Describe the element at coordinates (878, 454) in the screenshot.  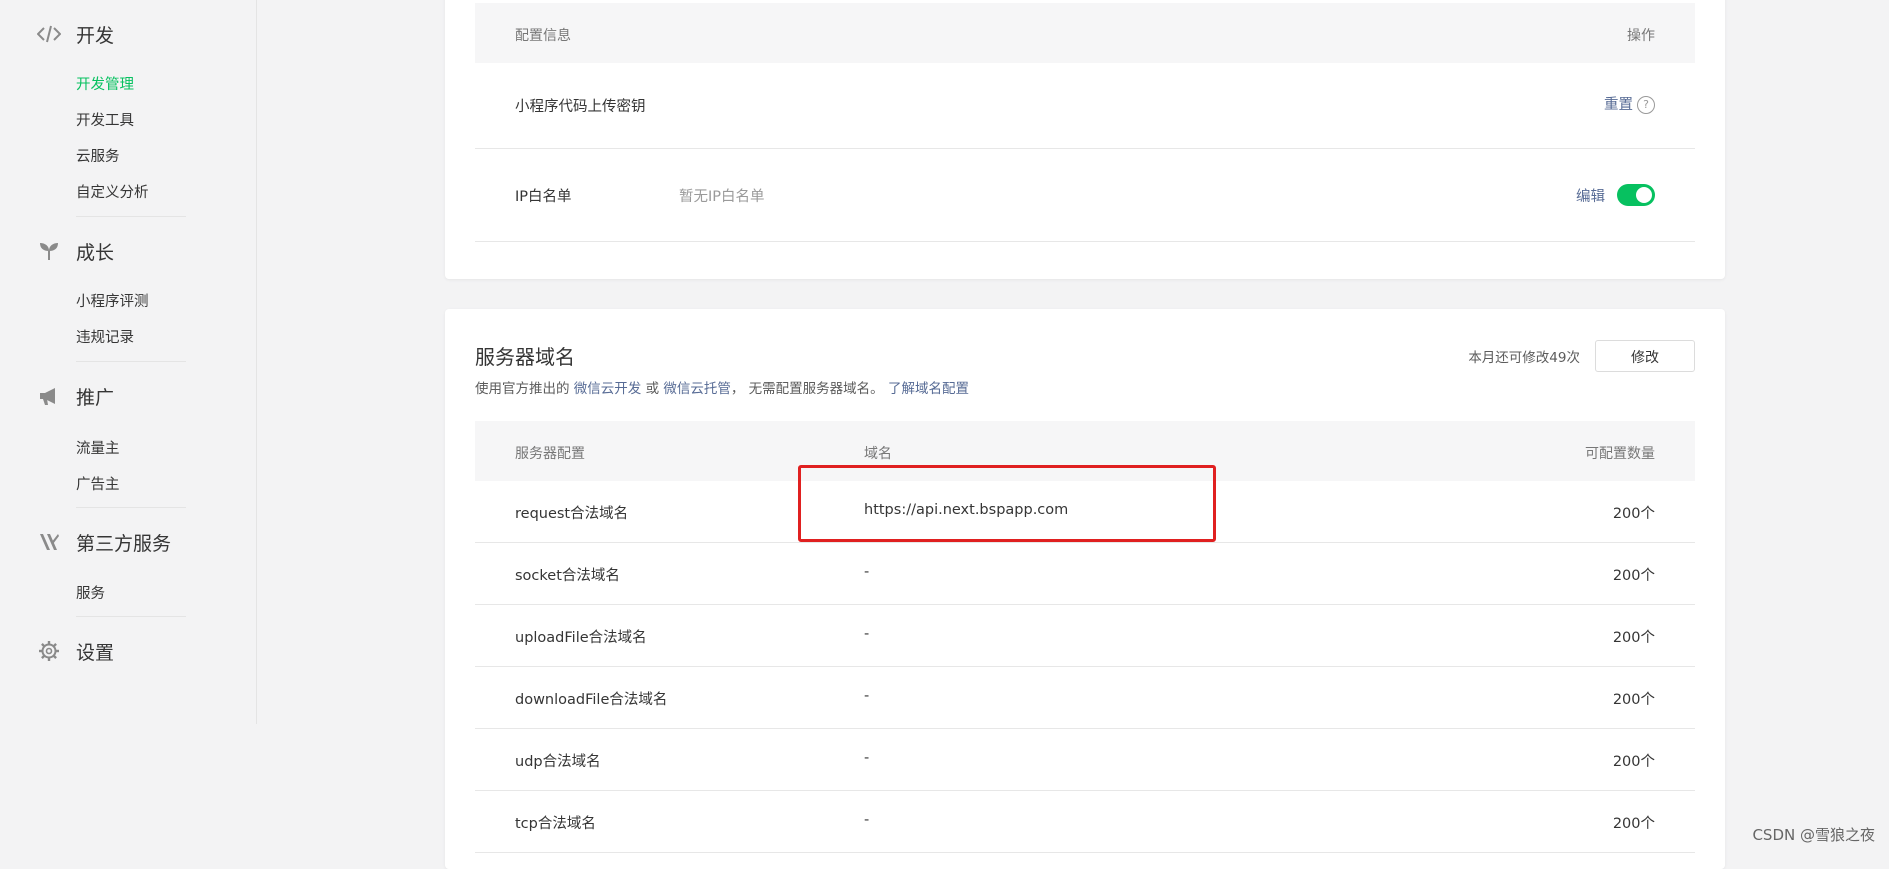
I see `header-domain: 域名` at that location.